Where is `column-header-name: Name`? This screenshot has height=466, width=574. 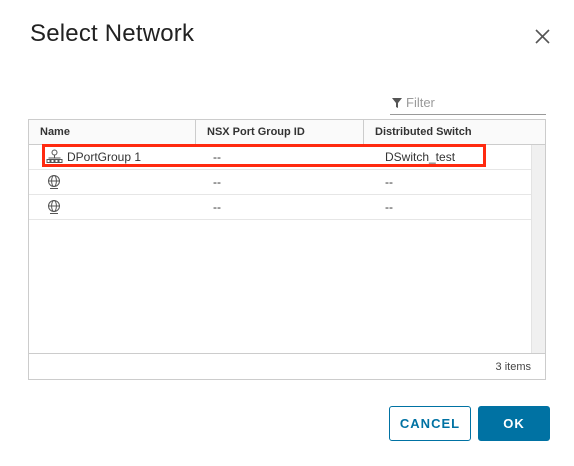 column-header-name: Name is located at coordinates (112, 132).